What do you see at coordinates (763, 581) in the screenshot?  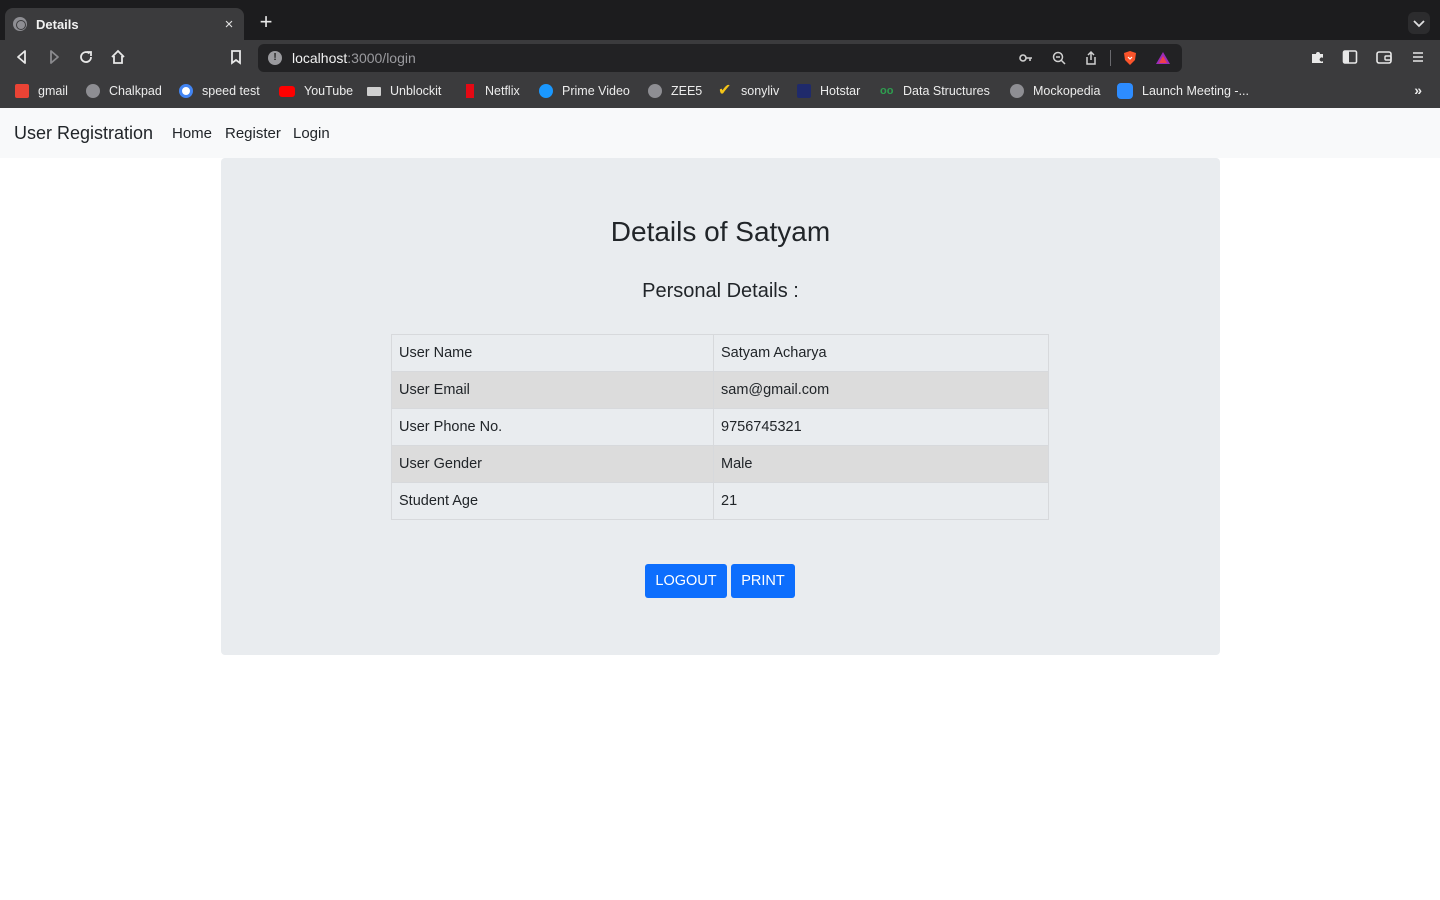 I see `print-button: PRINT` at bounding box center [763, 581].